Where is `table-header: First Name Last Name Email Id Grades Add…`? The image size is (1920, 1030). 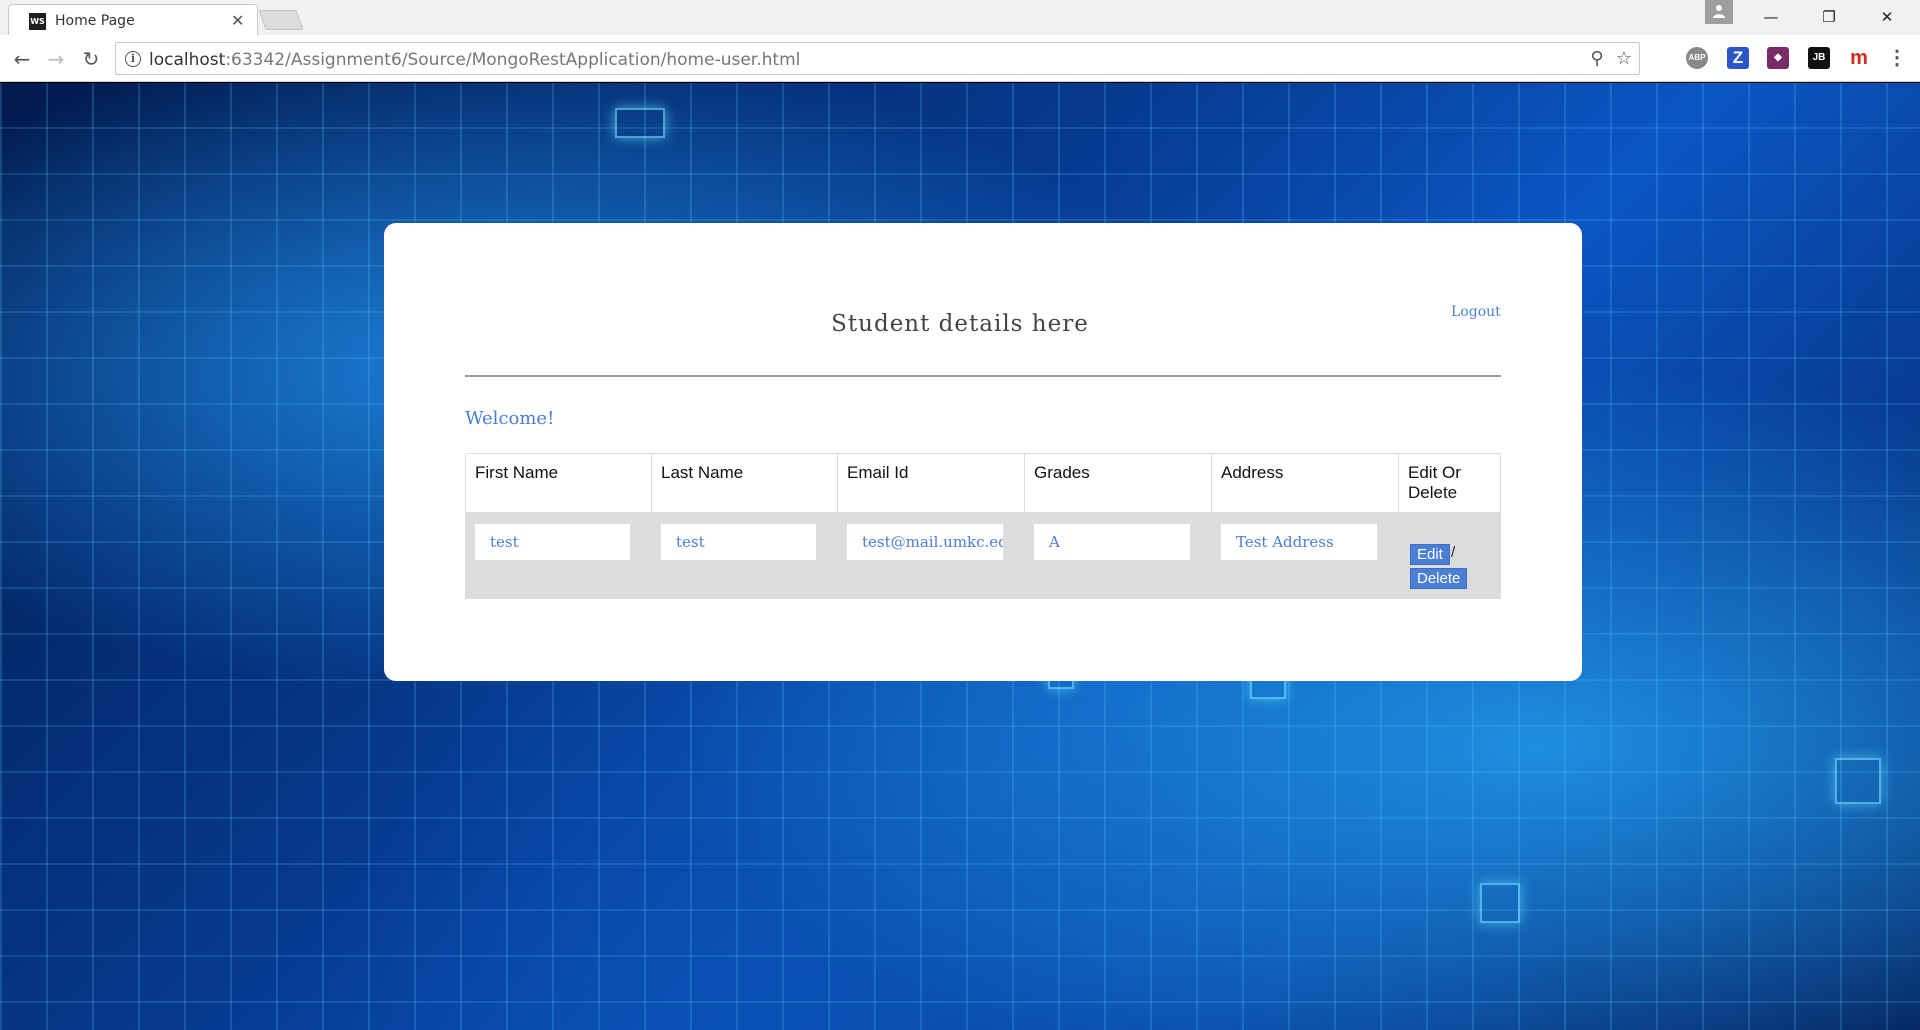
table-header: First Name Last Name Email Id Grades Add… is located at coordinates (983, 483).